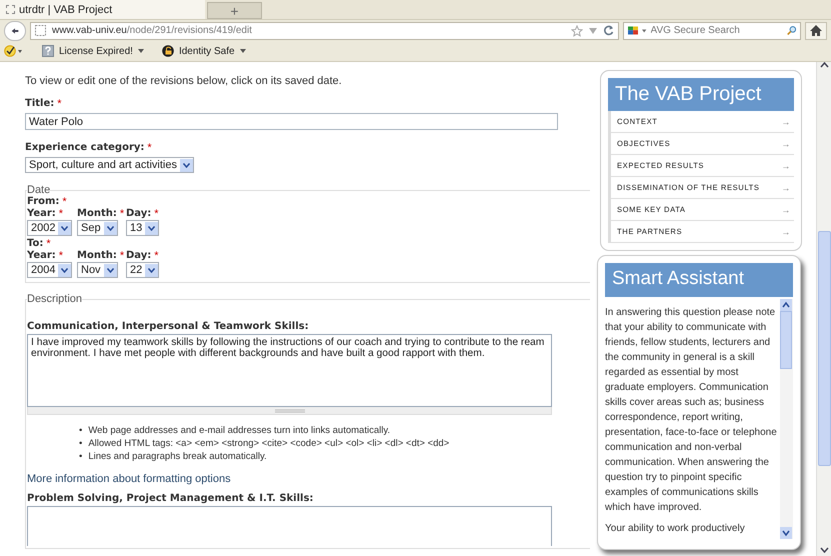 The image size is (831, 556). Describe the element at coordinates (35, 244) in the screenshot. I see `field-label: To:` at that location.